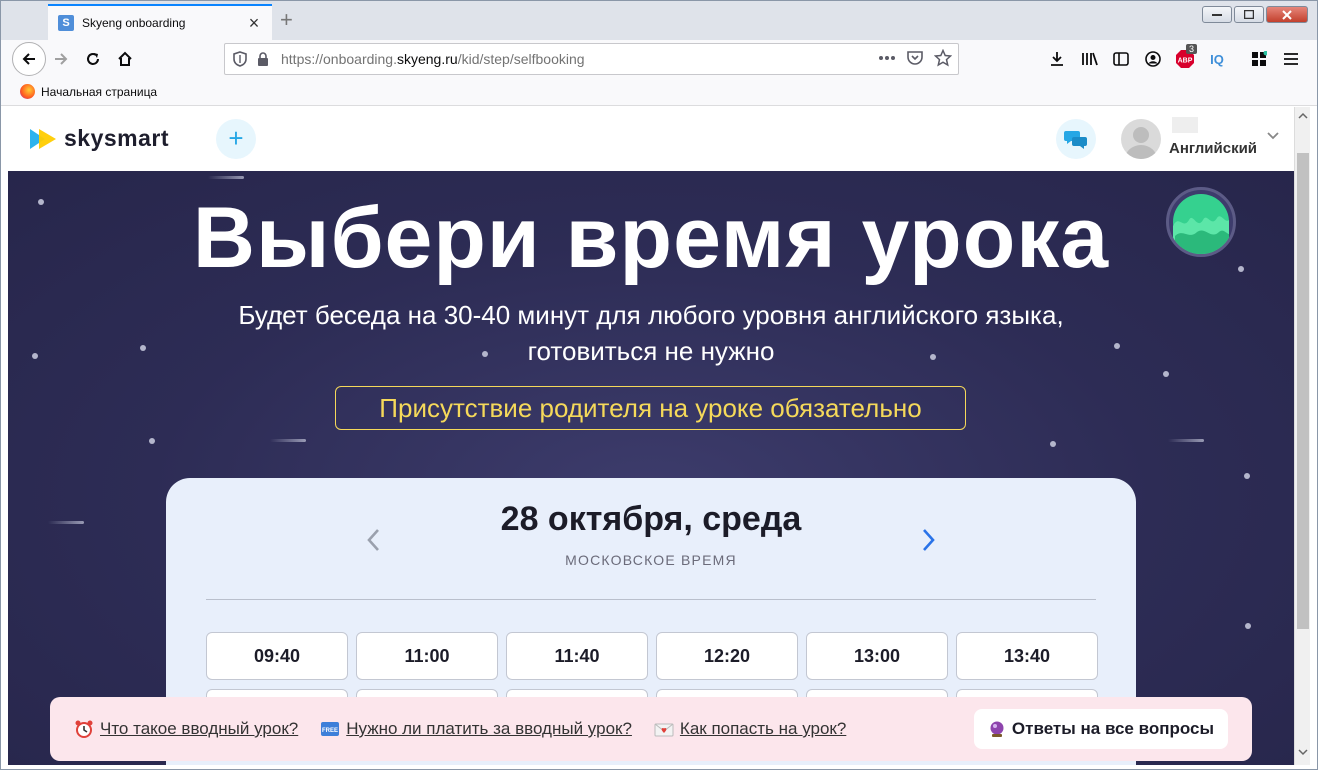 Image resolution: width=1318 pixels, height=770 pixels. I want to click on svg-text: FREE, so click(330, 731).